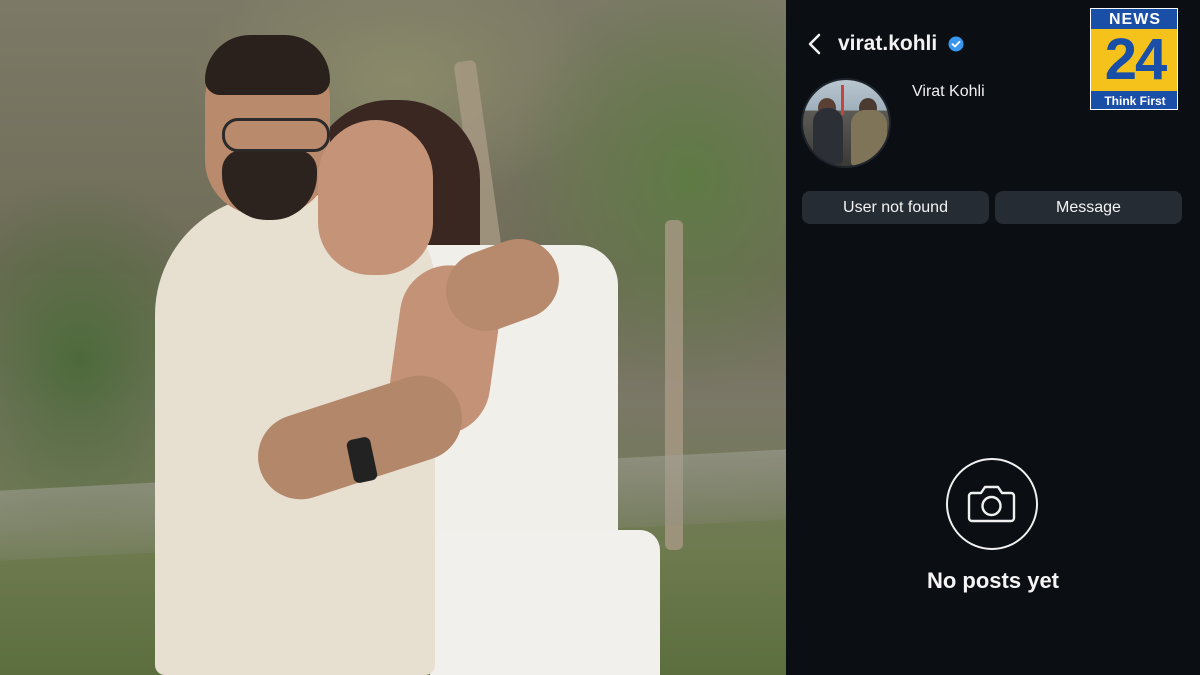  What do you see at coordinates (816, 44) in the screenshot?
I see `back-arrow-icon` at bounding box center [816, 44].